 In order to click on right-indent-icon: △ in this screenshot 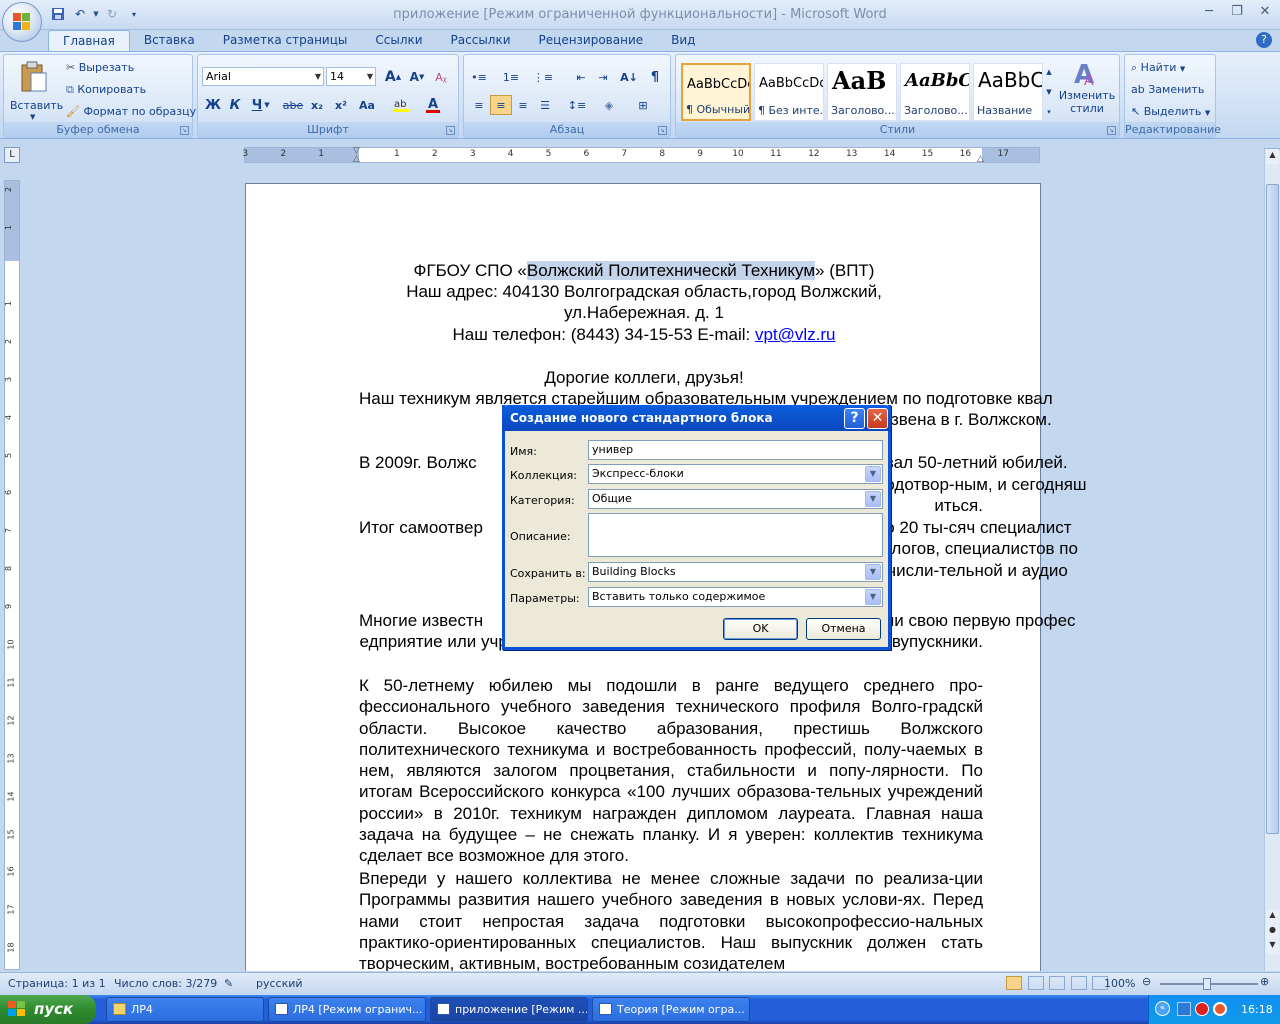, I will do `click(980, 159)`.